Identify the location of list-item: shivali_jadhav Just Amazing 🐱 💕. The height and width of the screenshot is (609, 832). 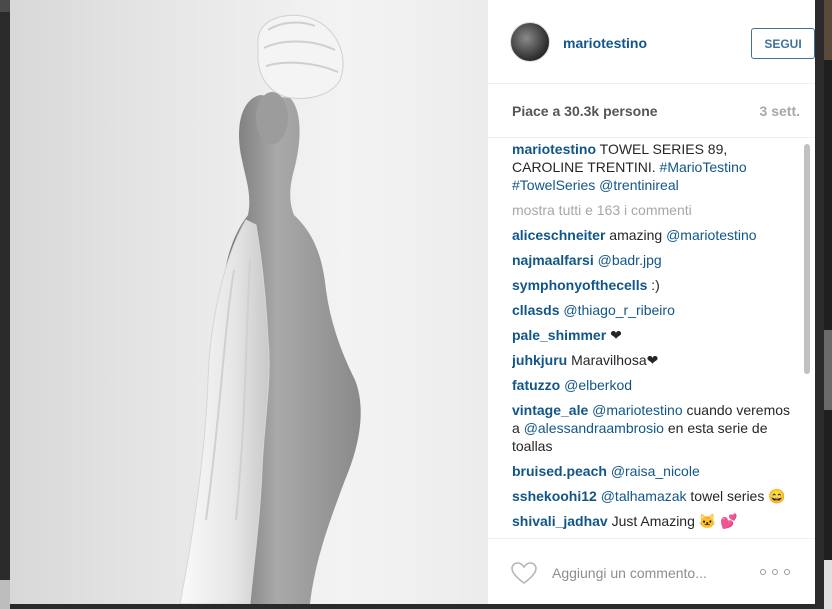
(656, 521).